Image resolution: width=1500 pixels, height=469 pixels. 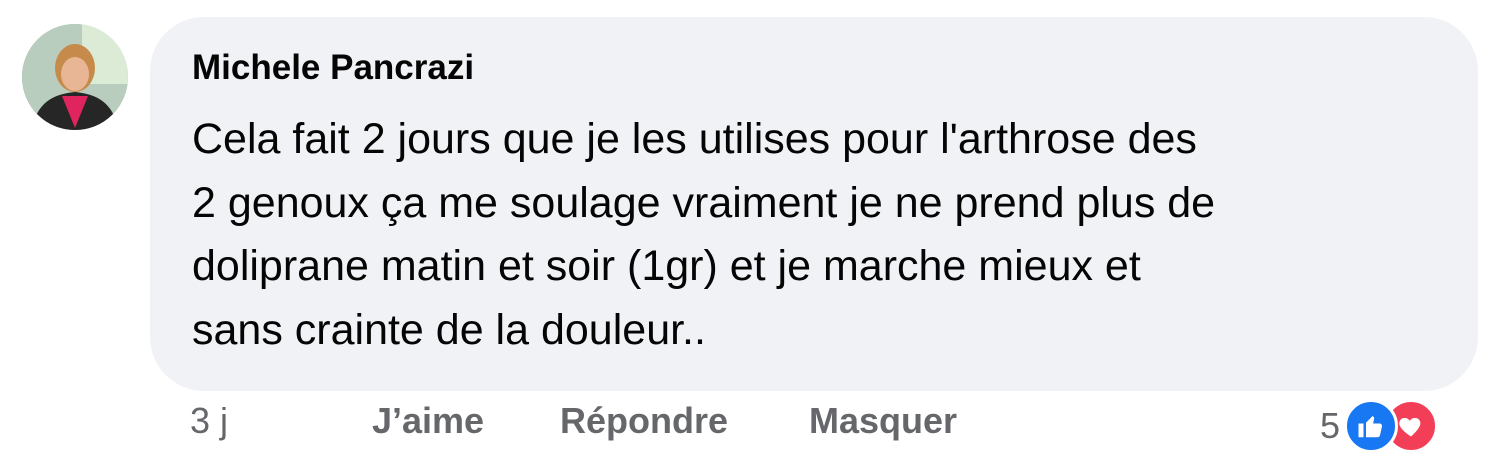 I want to click on reactions-summary: 5, so click(x=1379, y=426).